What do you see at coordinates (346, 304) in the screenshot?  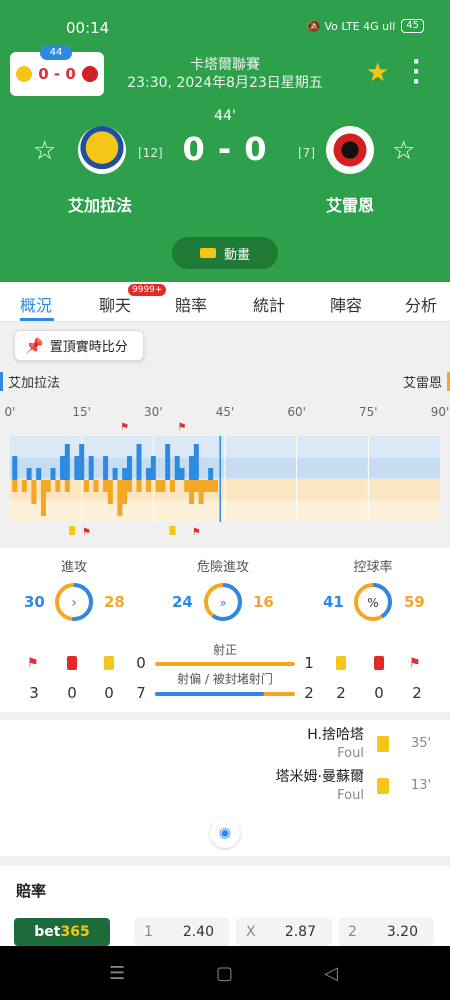 I see `tab-lineup: 陣容` at bounding box center [346, 304].